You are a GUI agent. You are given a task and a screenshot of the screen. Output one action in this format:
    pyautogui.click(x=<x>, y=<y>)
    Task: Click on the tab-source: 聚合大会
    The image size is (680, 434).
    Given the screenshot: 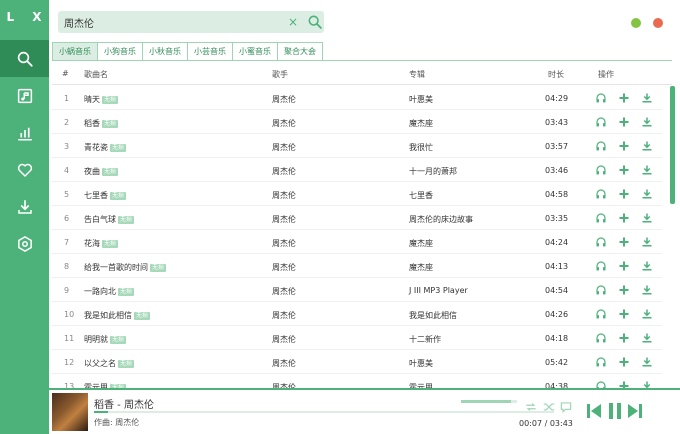 What is the action you would take?
    pyautogui.click(x=300, y=51)
    